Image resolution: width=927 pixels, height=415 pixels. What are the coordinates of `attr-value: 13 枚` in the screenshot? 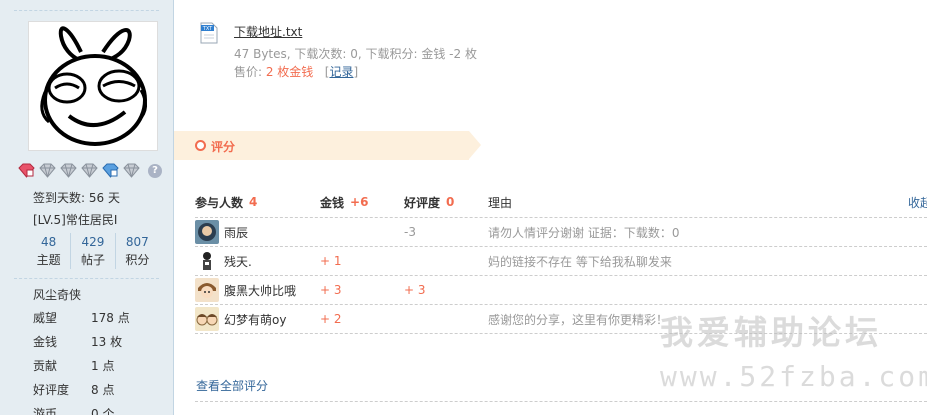 It's located at (107, 342).